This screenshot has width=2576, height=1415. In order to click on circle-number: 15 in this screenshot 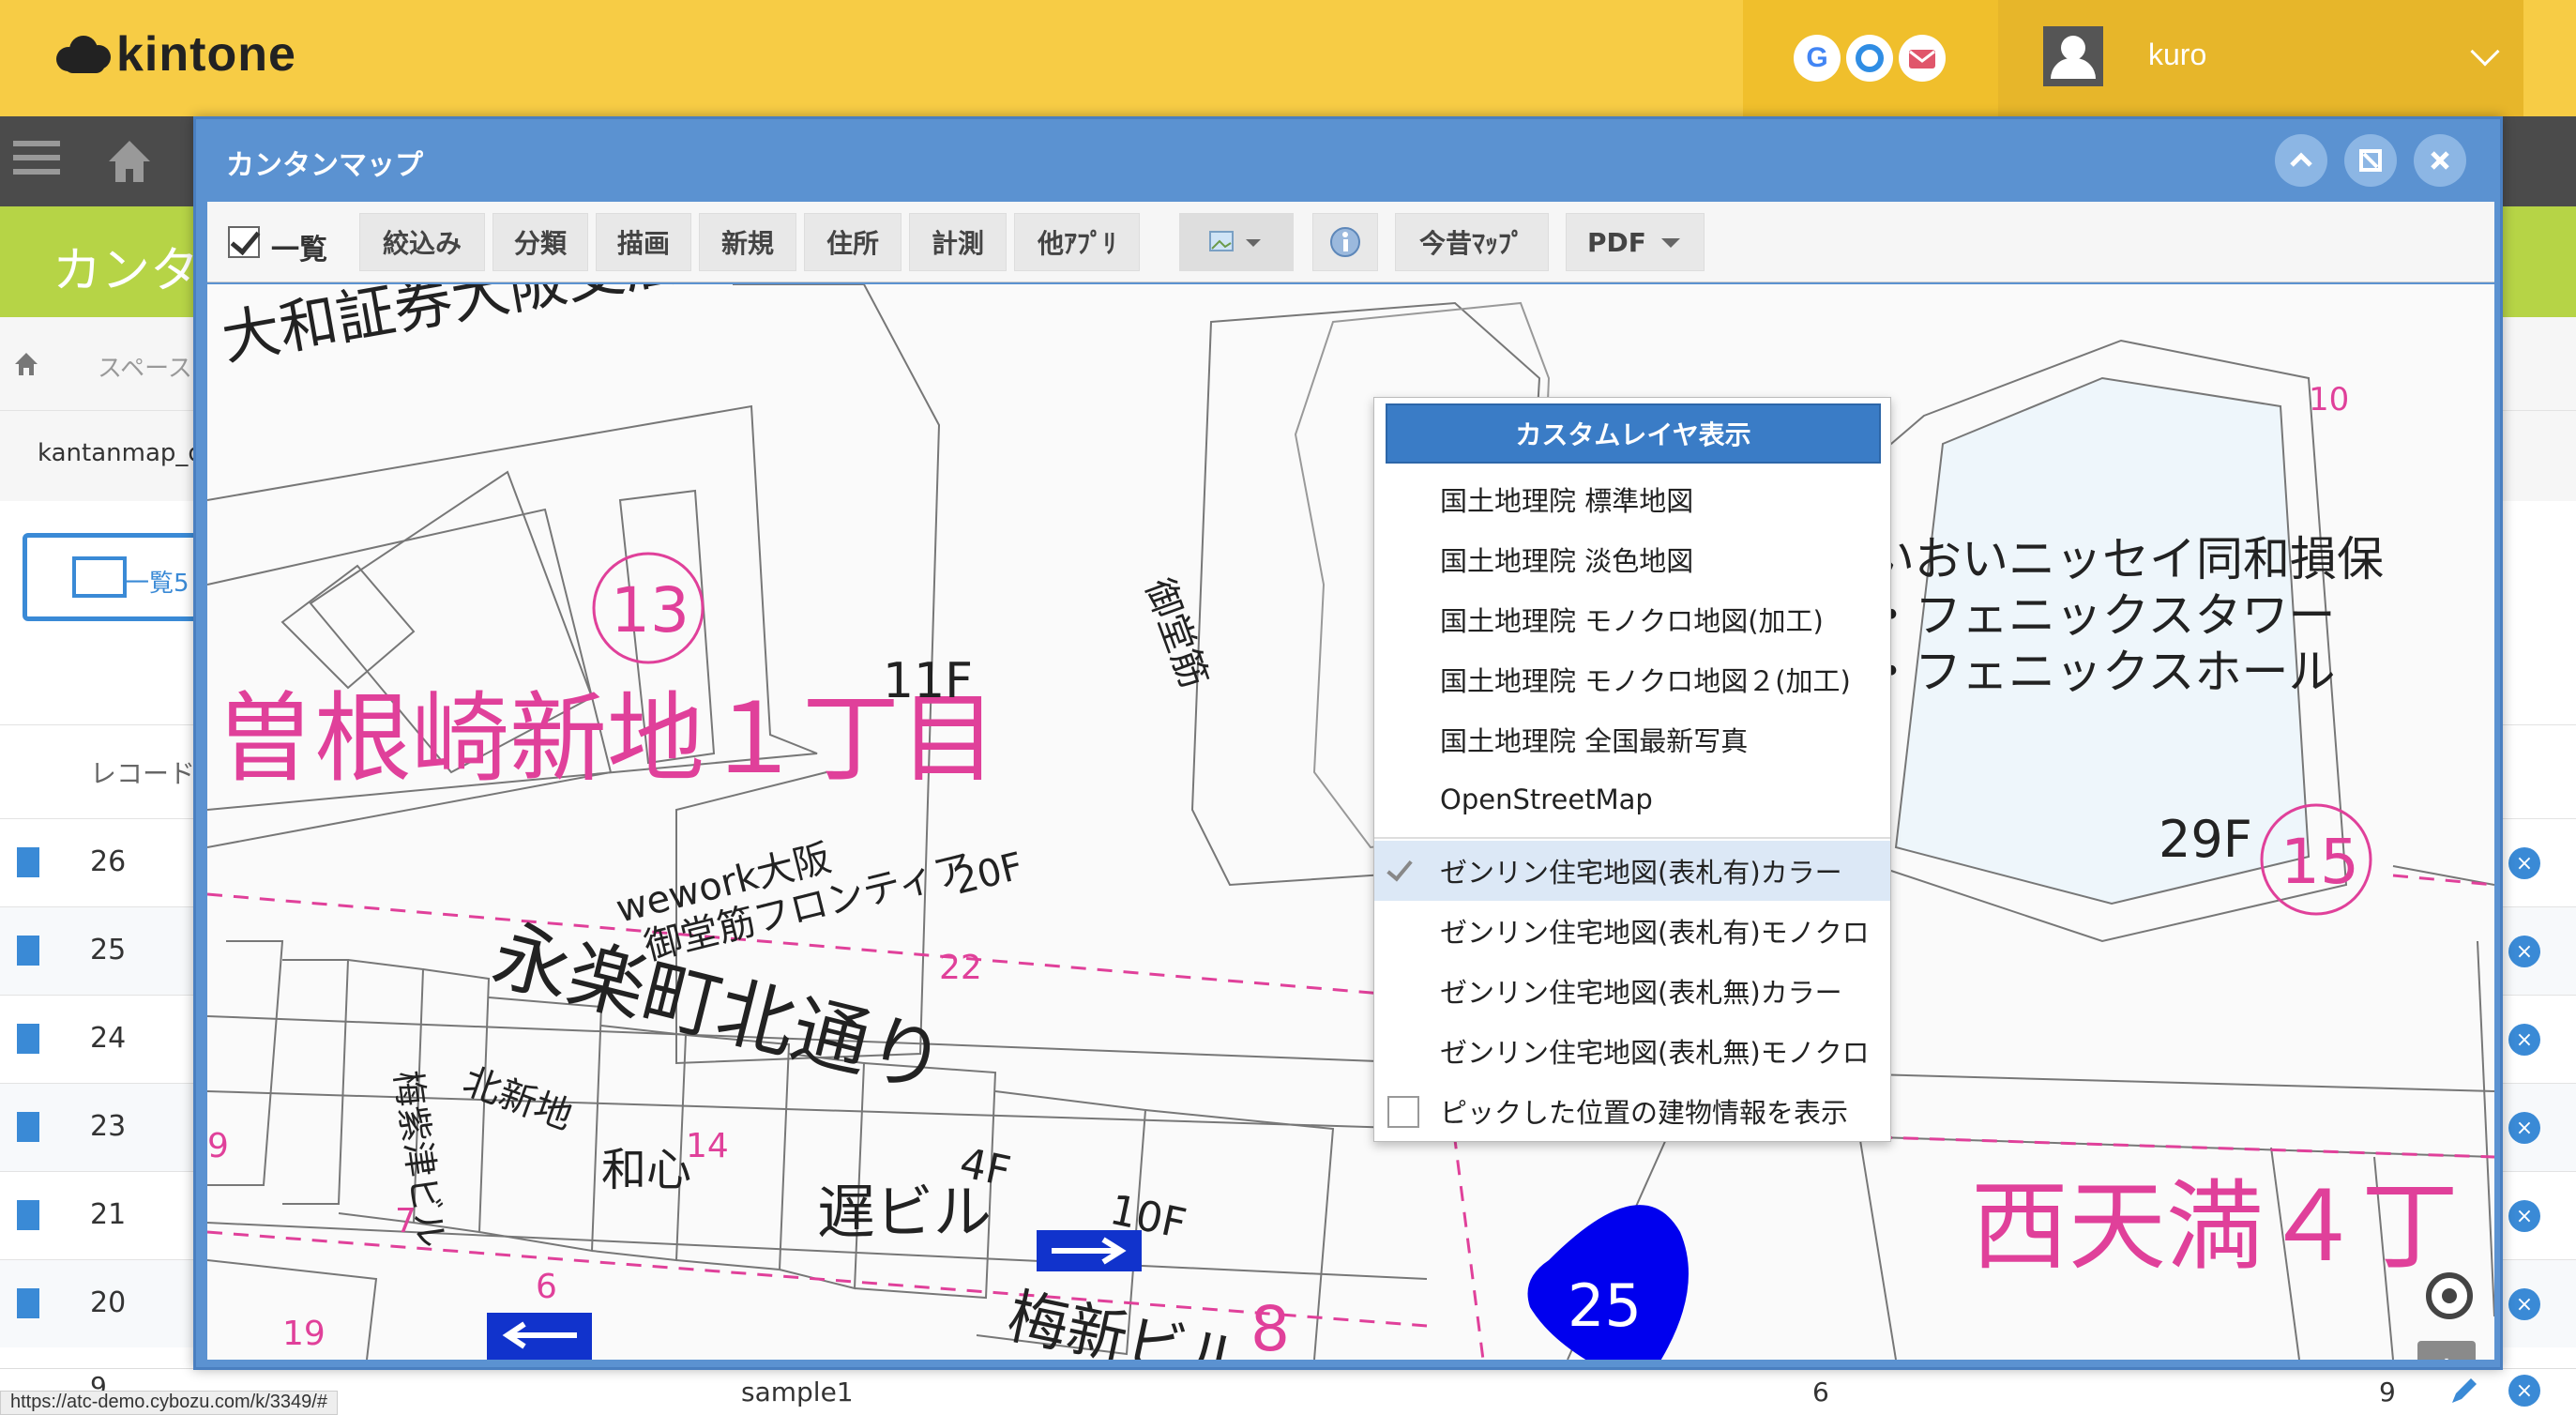, I will do `click(2320, 862)`.